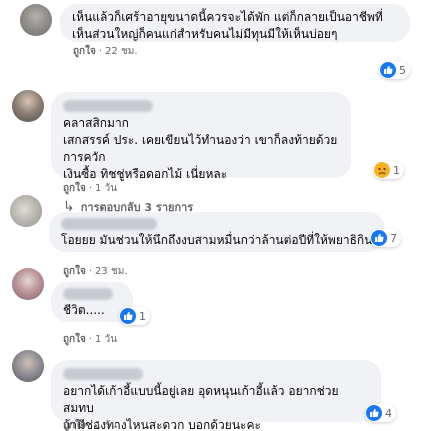  I want to click on comment-meta: ถูกใจ · 22 ชม., so click(105, 51).